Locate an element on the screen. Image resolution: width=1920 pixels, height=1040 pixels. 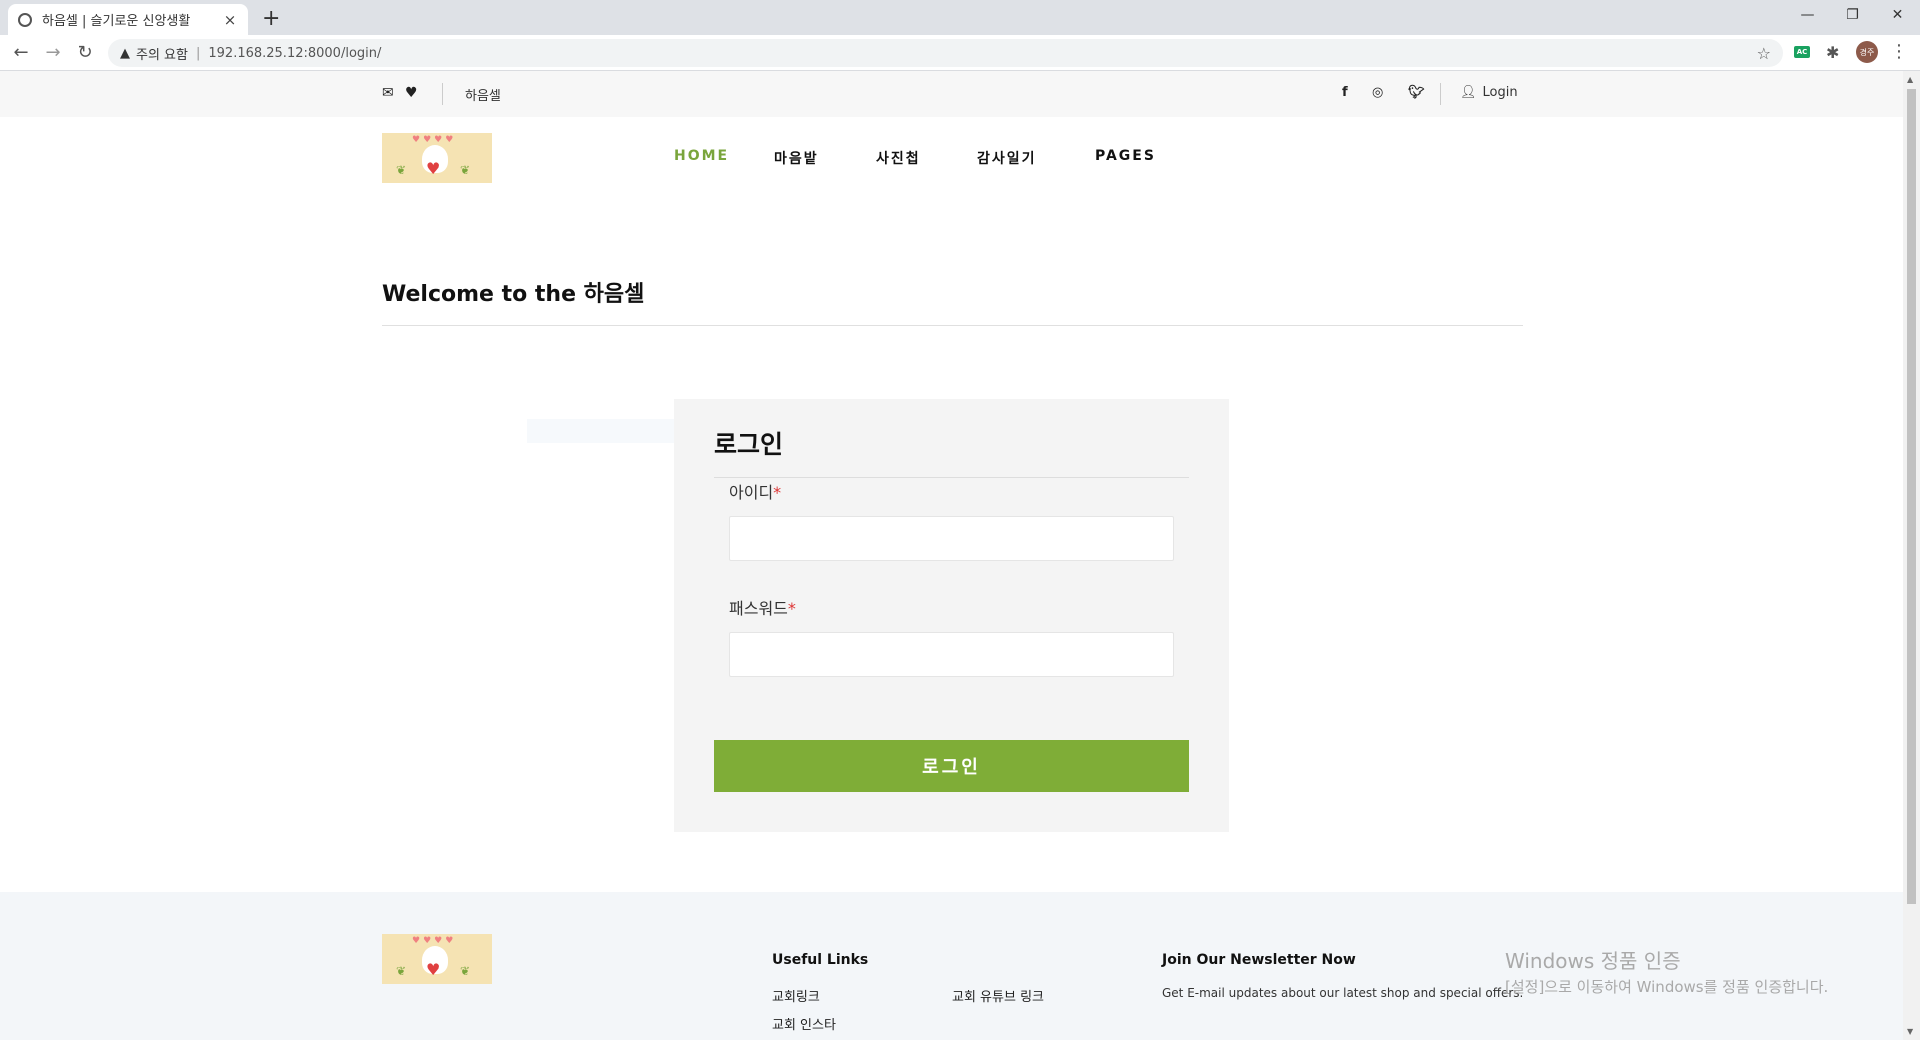
topbar-login-link: 👤︎ Login is located at coordinates (1489, 92).